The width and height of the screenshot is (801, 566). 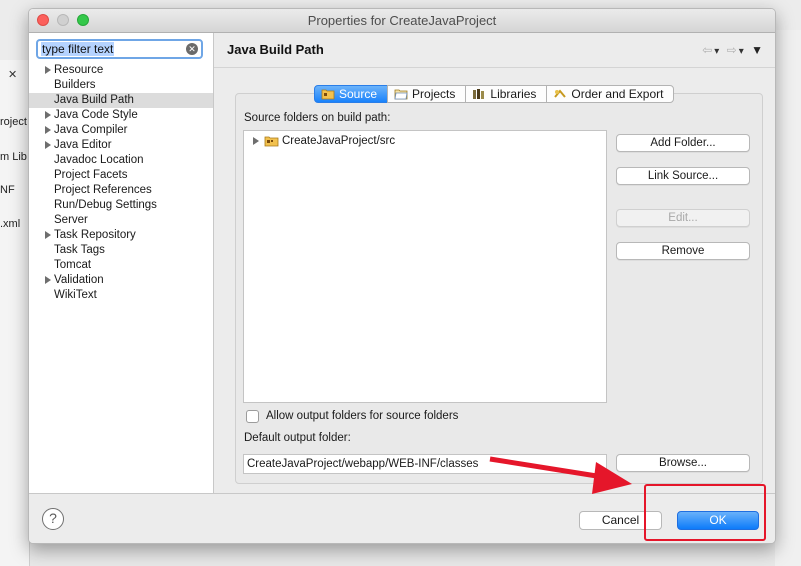 I want to click on tree-item: Resource, so click(x=121, y=70).